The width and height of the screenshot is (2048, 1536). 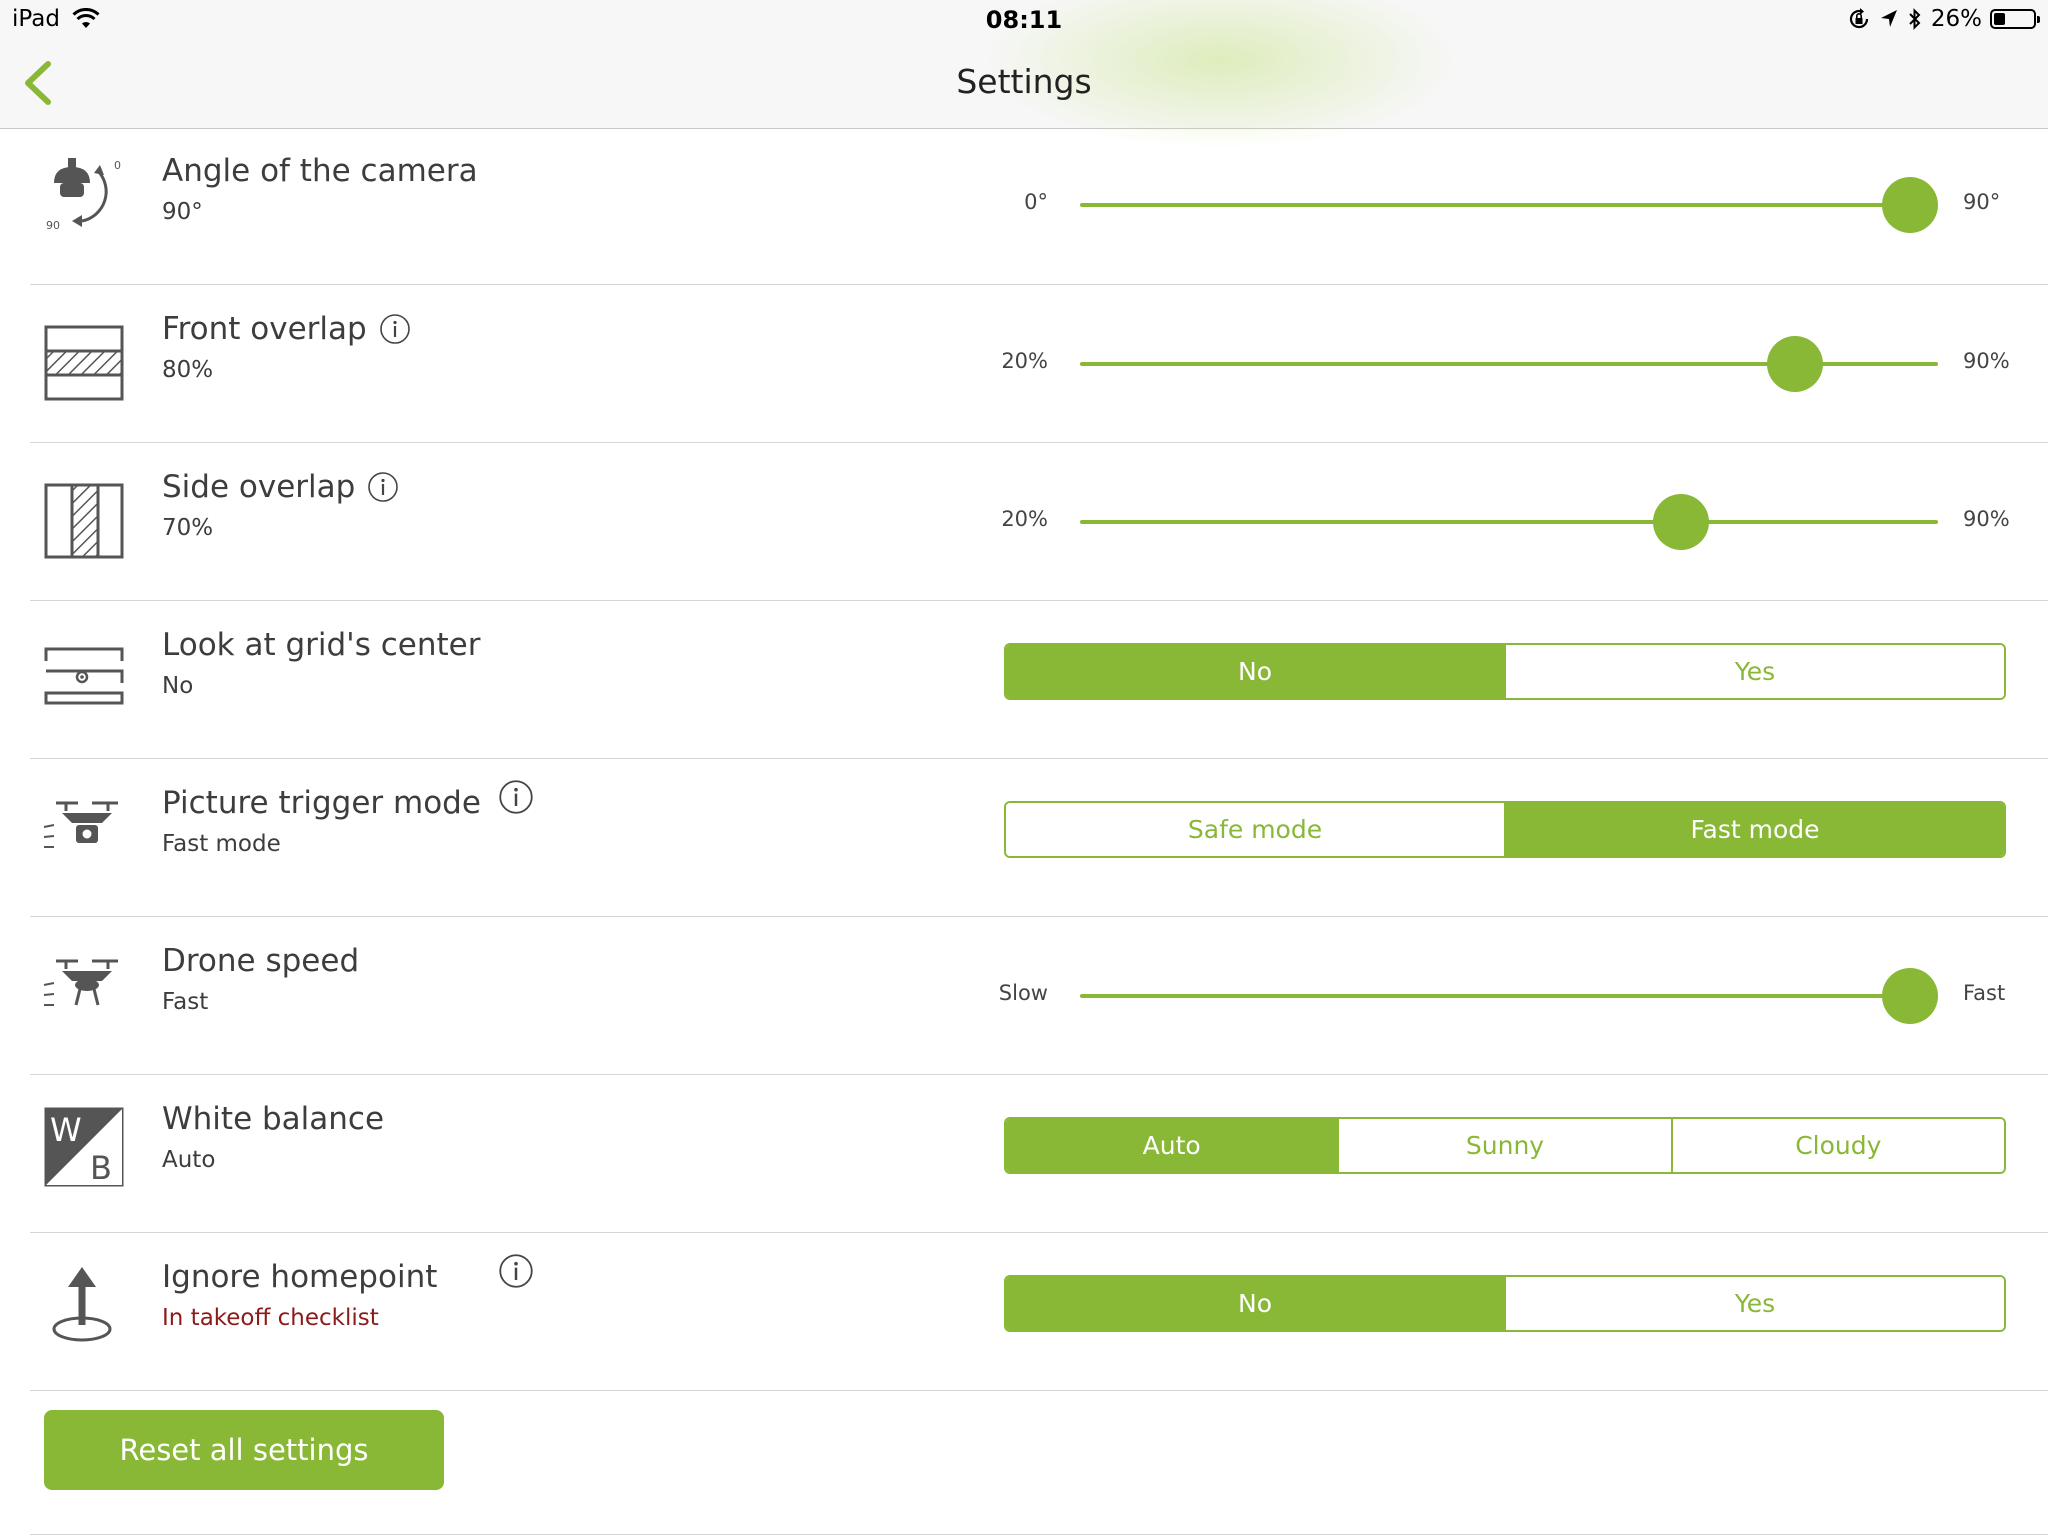 I want to click on svg-text: 0, so click(x=117, y=165).